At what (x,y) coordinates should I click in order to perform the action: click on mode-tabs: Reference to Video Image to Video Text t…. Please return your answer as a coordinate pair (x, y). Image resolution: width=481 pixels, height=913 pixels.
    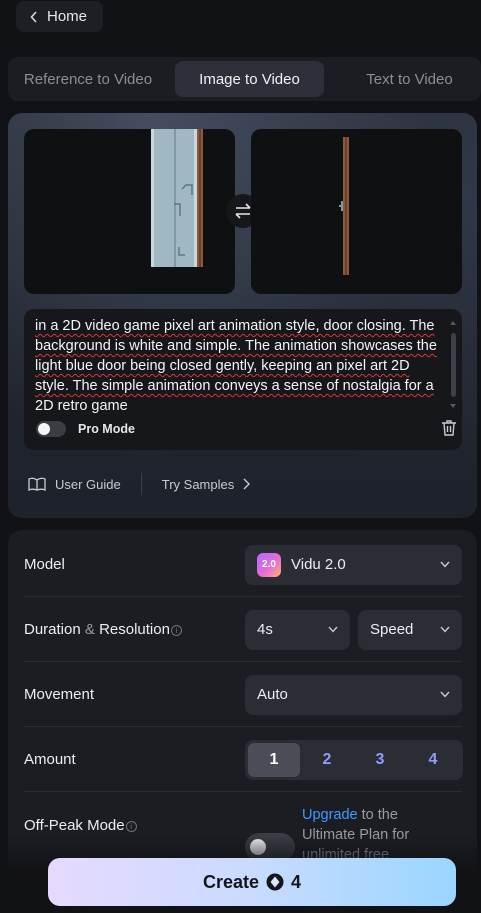
    Looking at the image, I should click on (244, 79).